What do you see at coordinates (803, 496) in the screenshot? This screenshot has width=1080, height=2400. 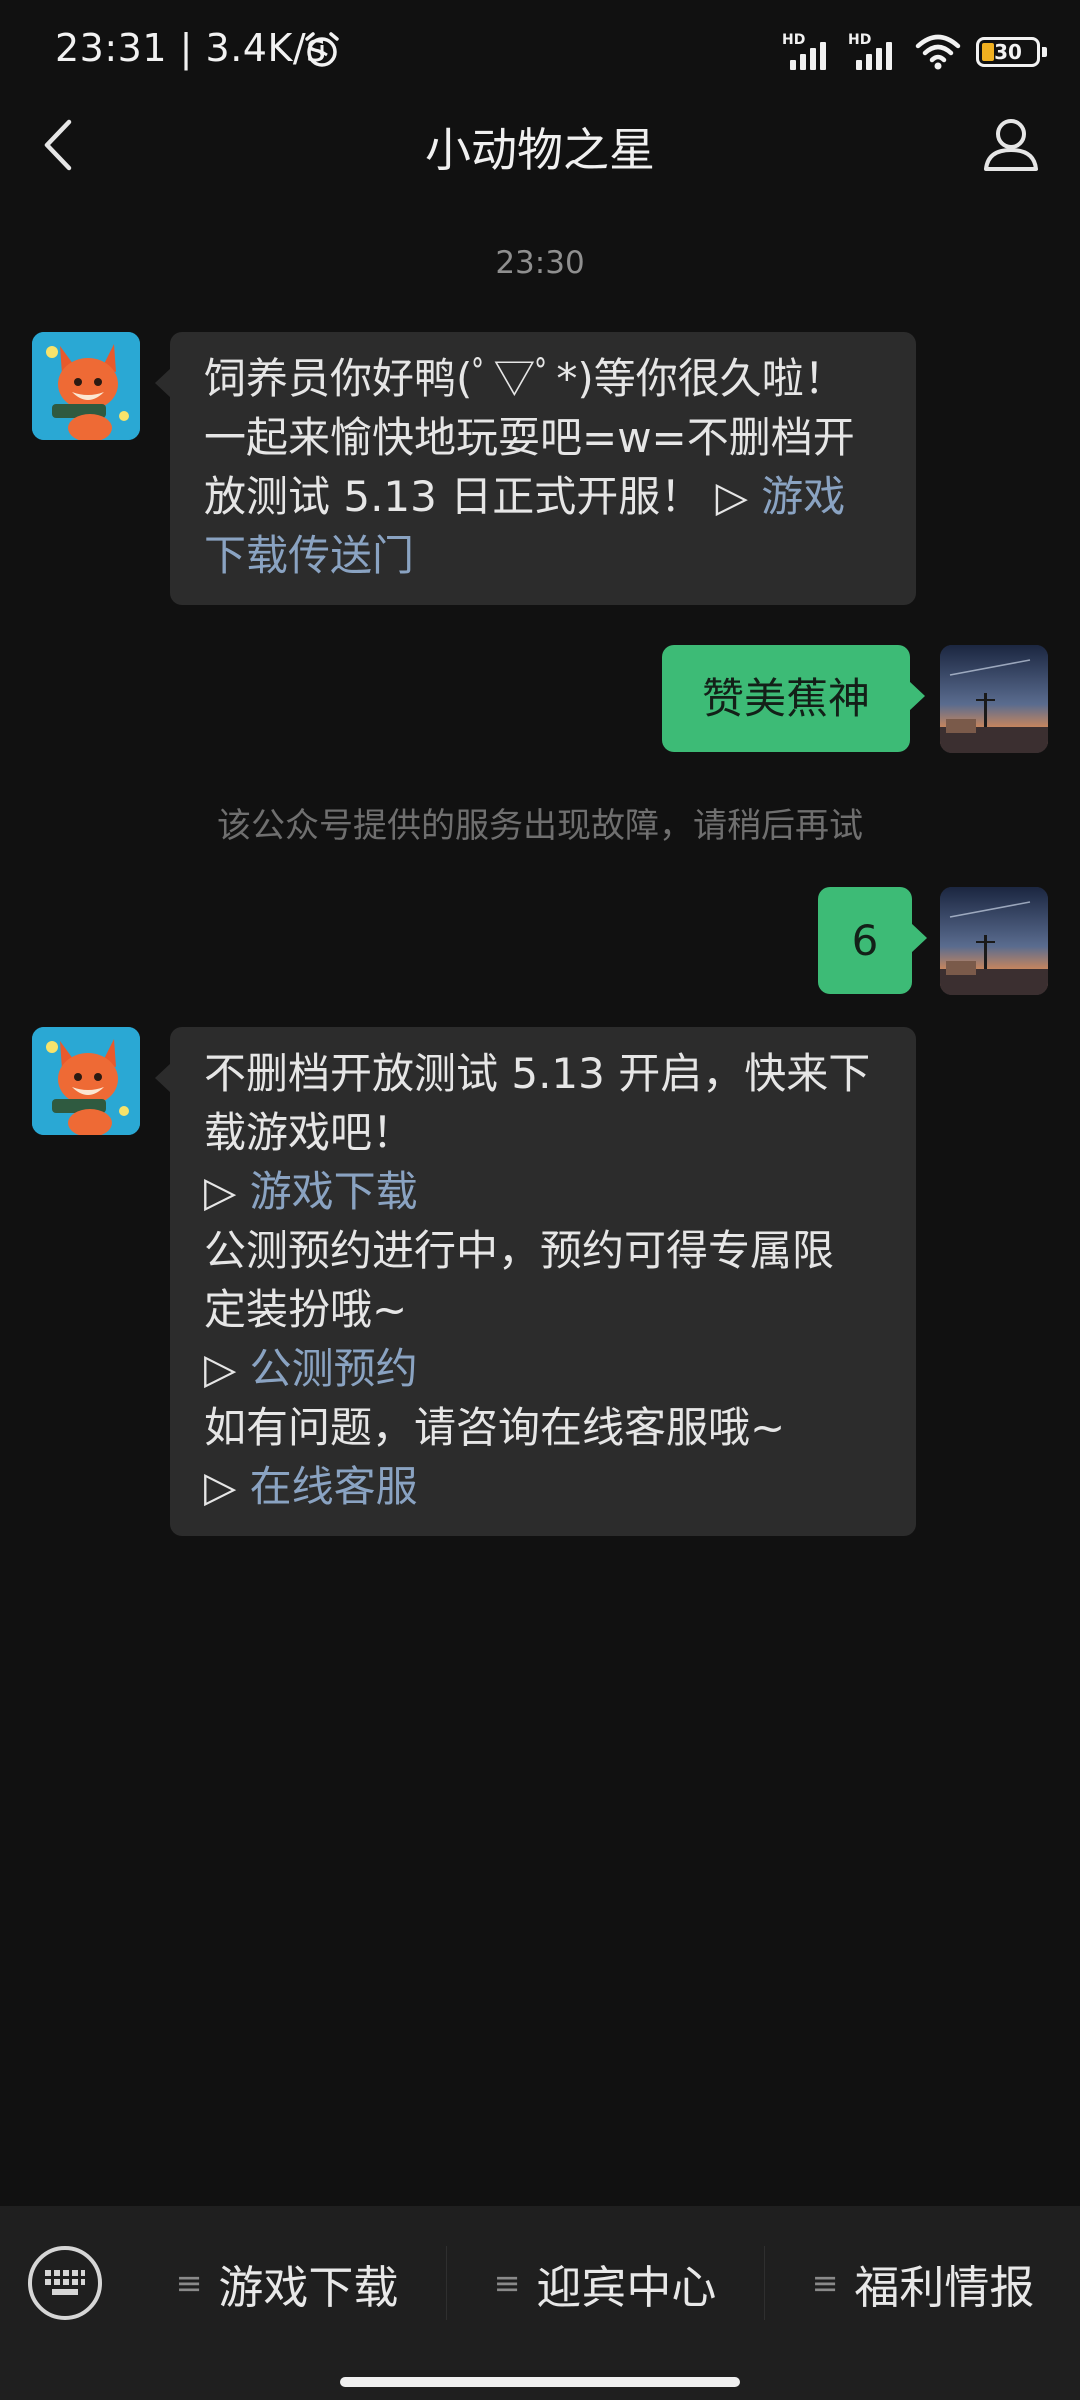 I see `game-download-portal-link: 游戏` at bounding box center [803, 496].